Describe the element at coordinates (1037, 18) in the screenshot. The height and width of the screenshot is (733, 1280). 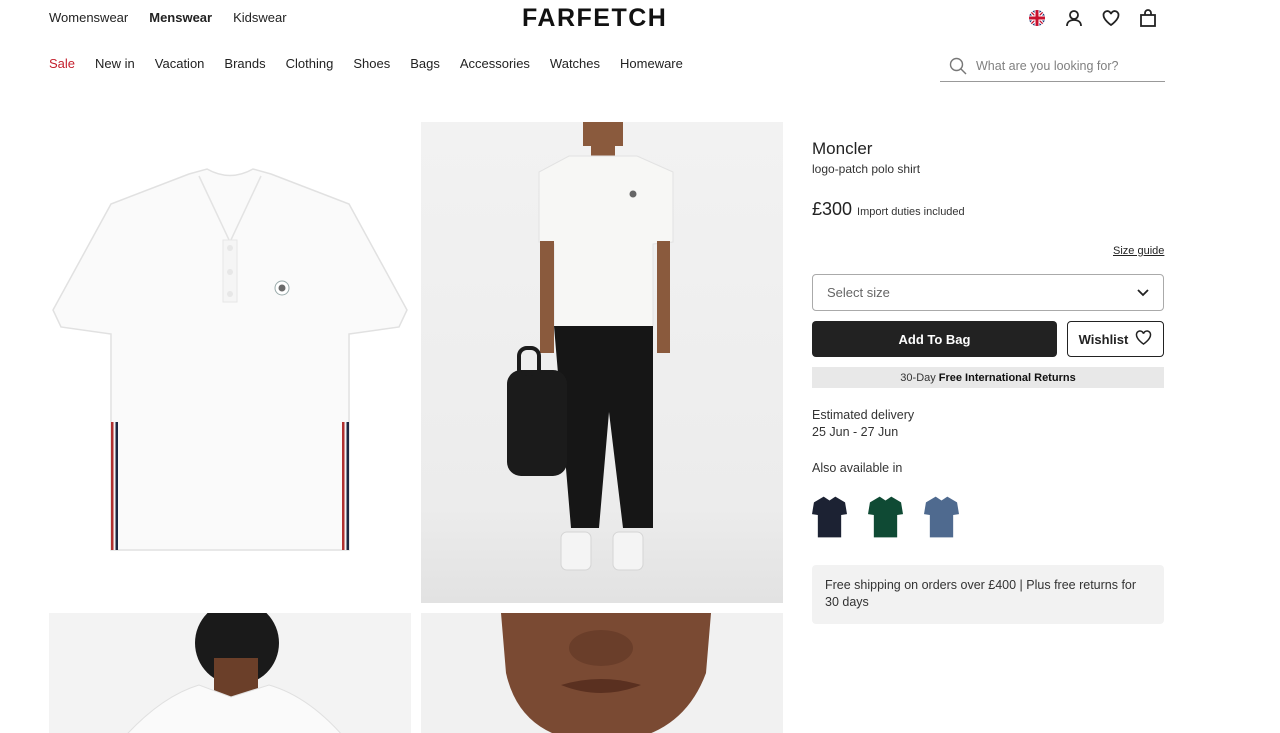
I see `uk-flag-icon` at that location.